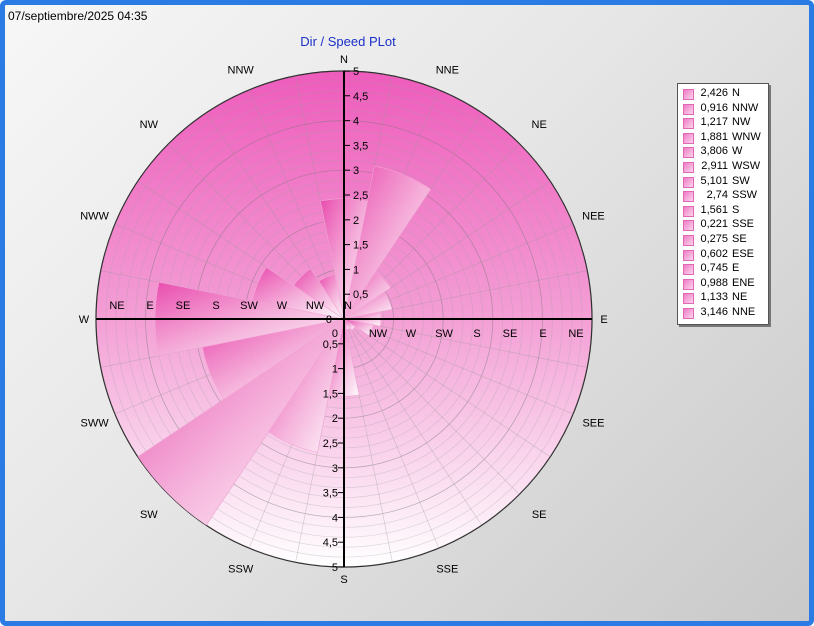 This screenshot has height=626, width=814. What do you see at coordinates (714, 151) in the screenshot?
I see `legend-value: 3,806` at bounding box center [714, 151].